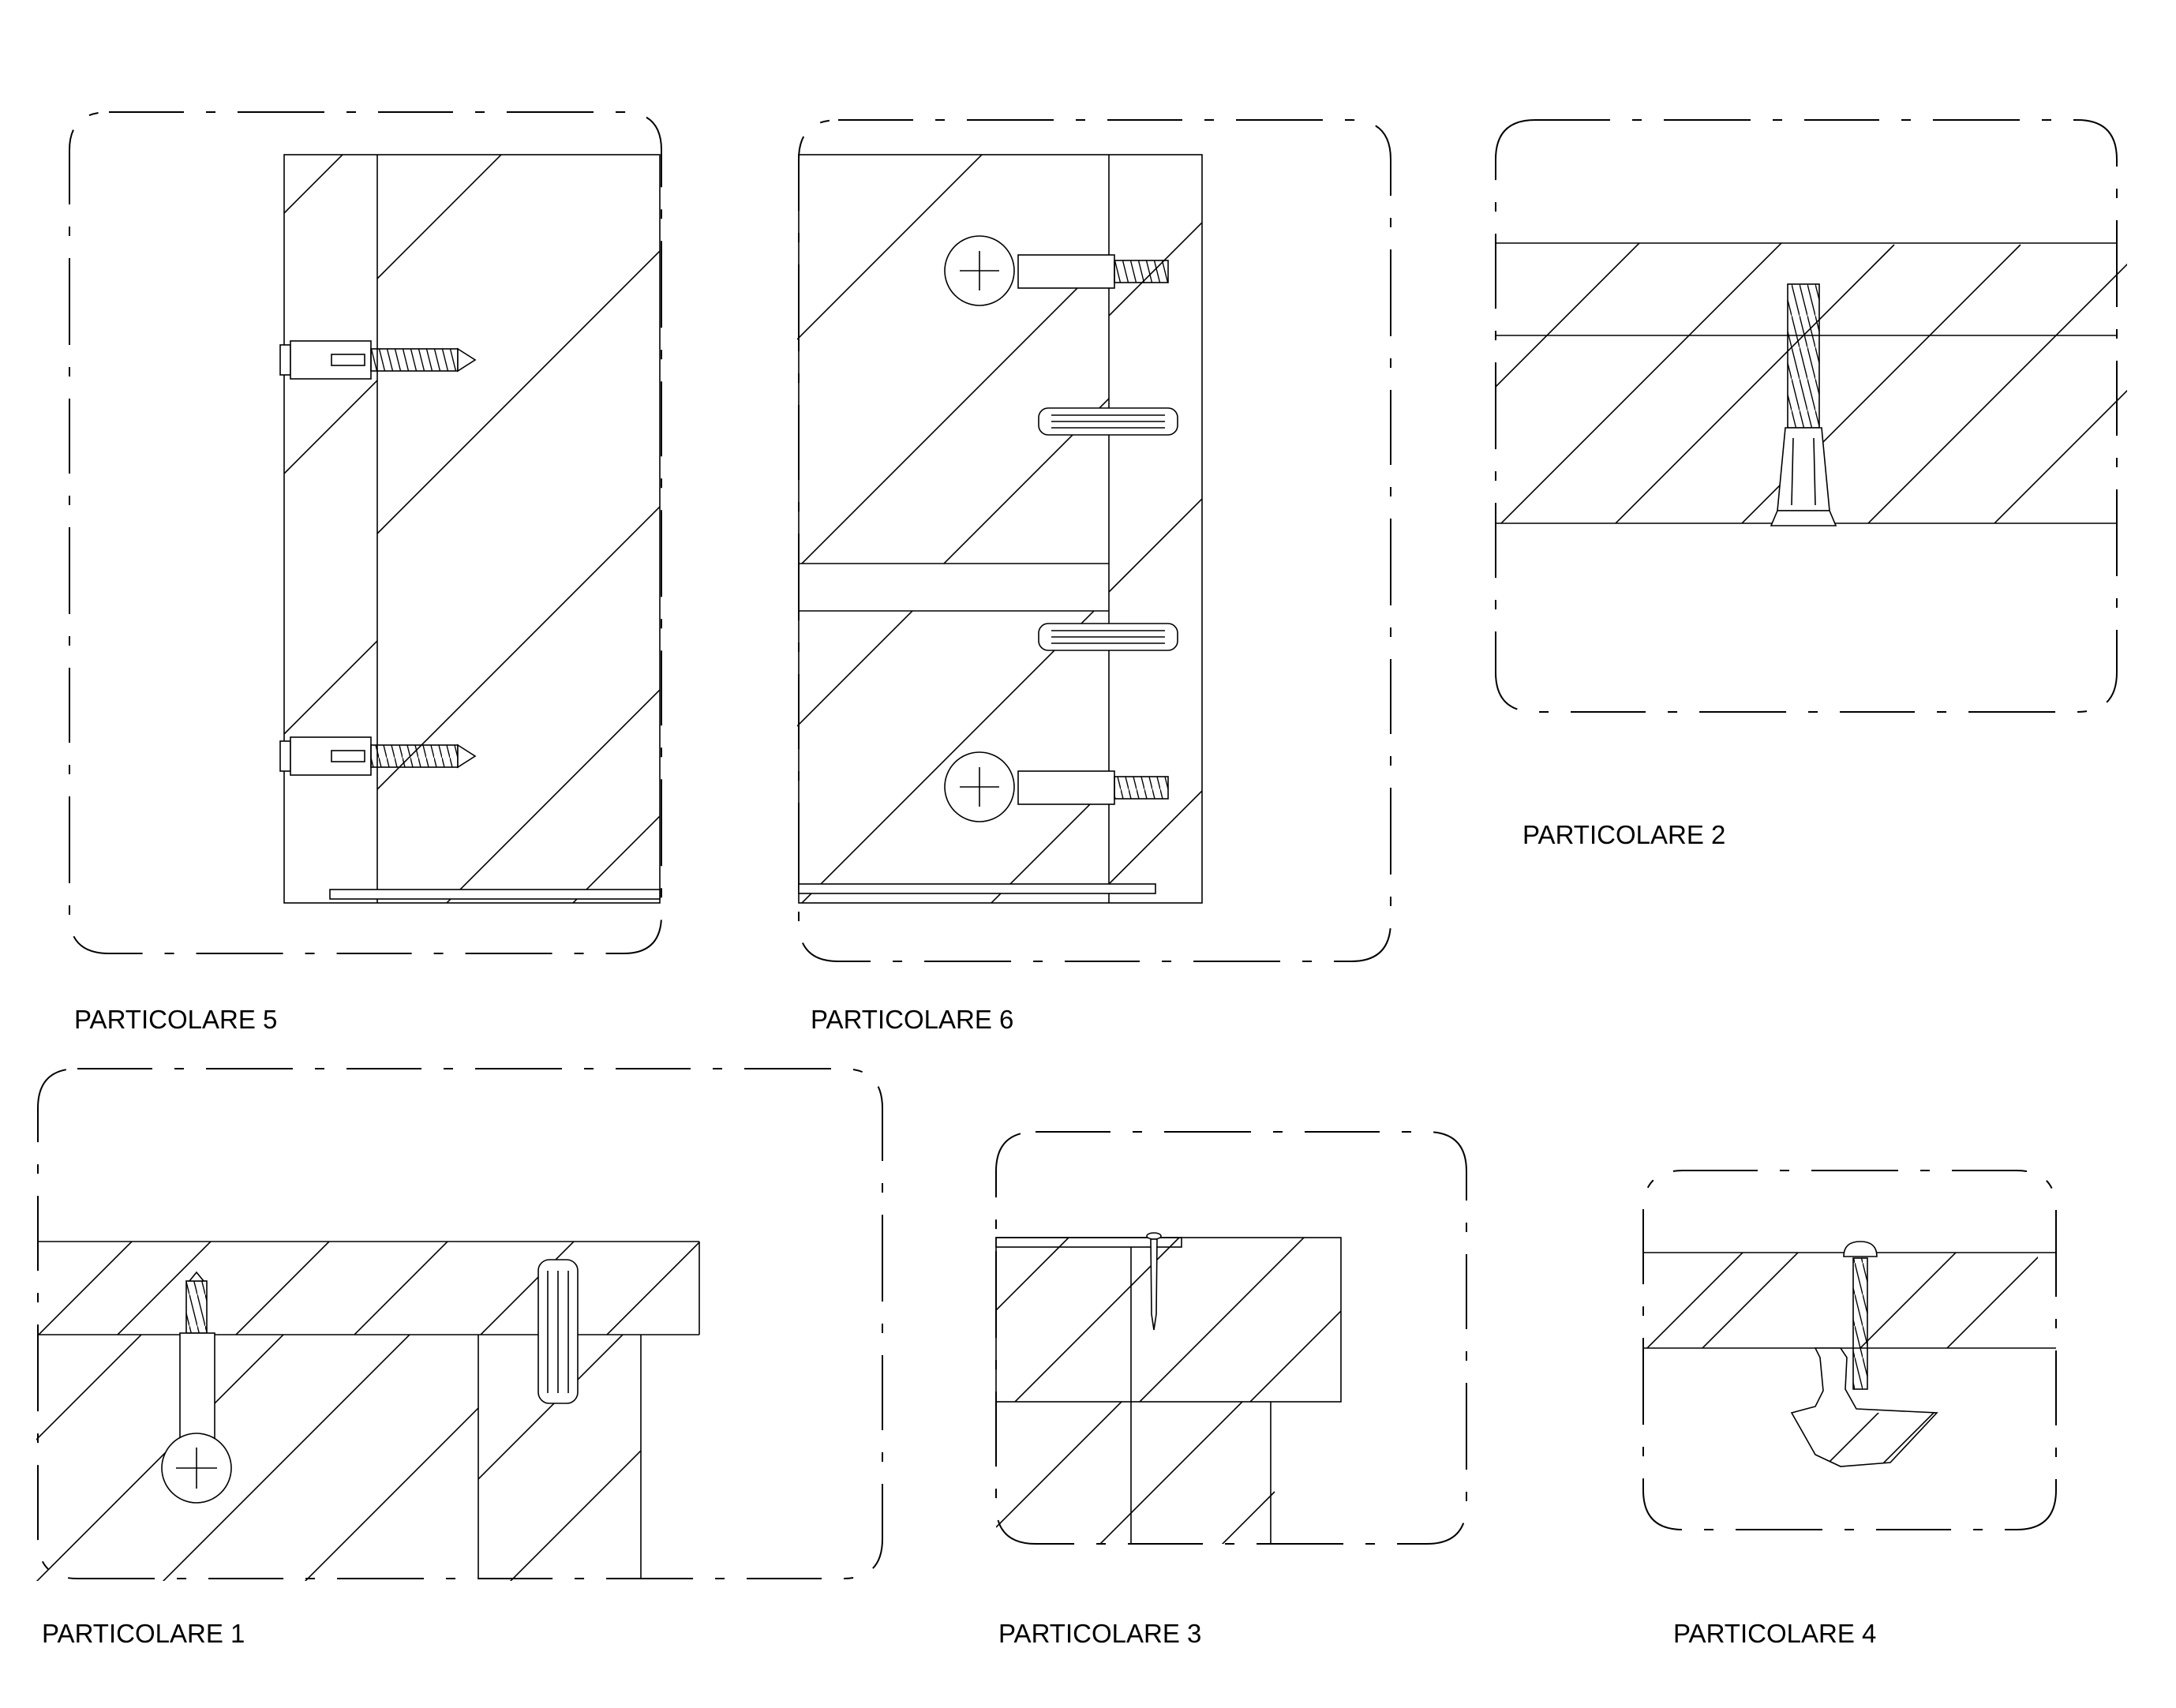 The width and height of the screenshot is (2176, 1708). What do you see at coordinates (1803, 405) in the screenshot?
I see `wood-screw-icon` at bounding box center [1803, 405].